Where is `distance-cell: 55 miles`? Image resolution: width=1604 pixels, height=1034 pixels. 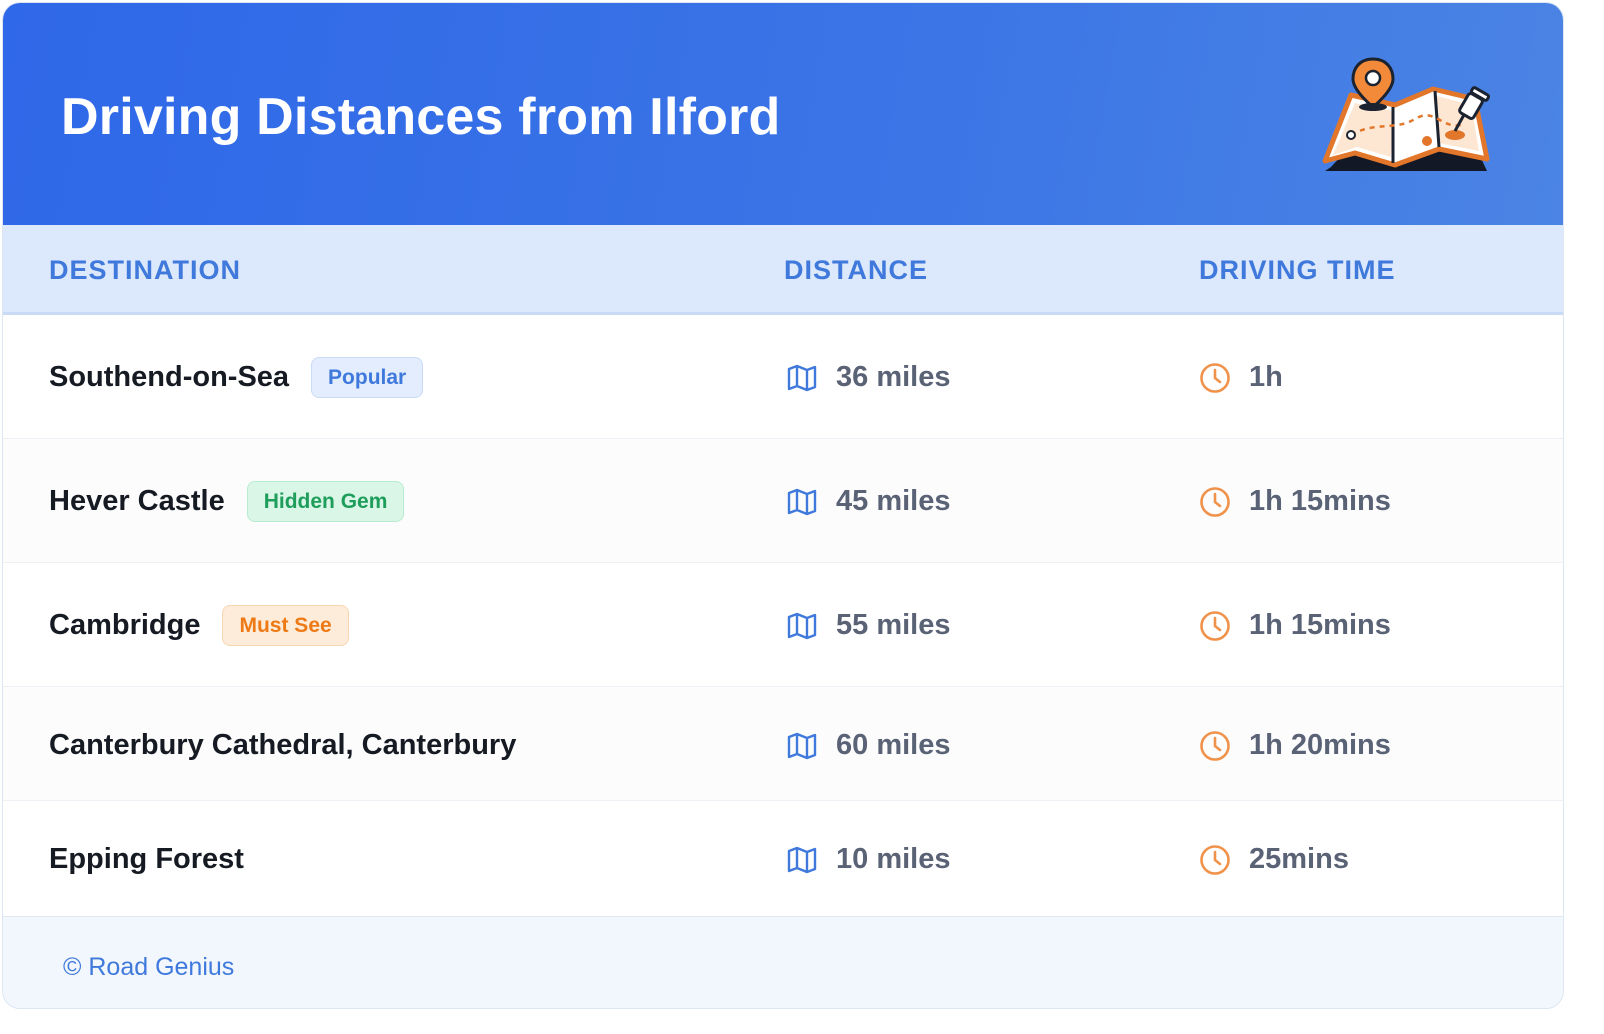
distance-cell: 55 miles is located at coordinates (868, 625).